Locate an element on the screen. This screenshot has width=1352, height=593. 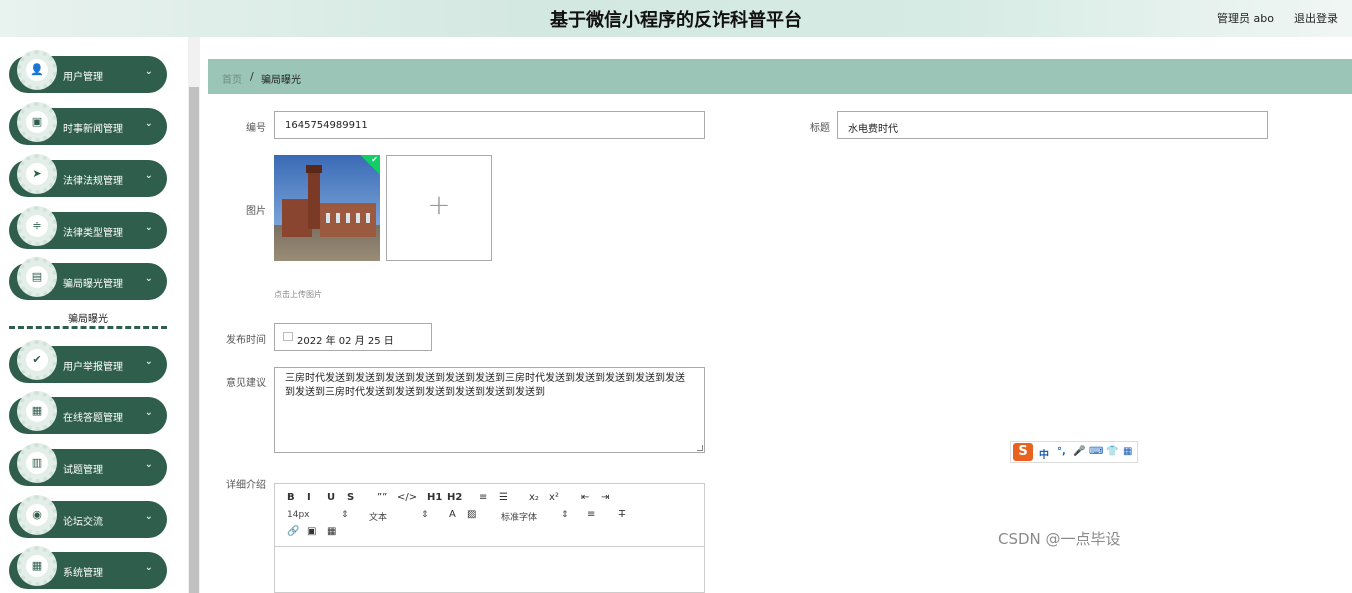
sidebar-item-scam-exposure: ▤ 骗局曝光管理 ⌄ is located at coordinates (88, 278).